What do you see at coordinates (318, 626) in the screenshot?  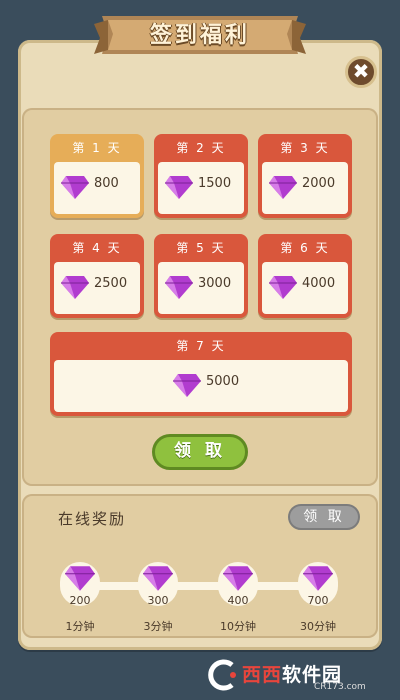 I see `reward-time: 30分钟` at bounding box center [318, 626].